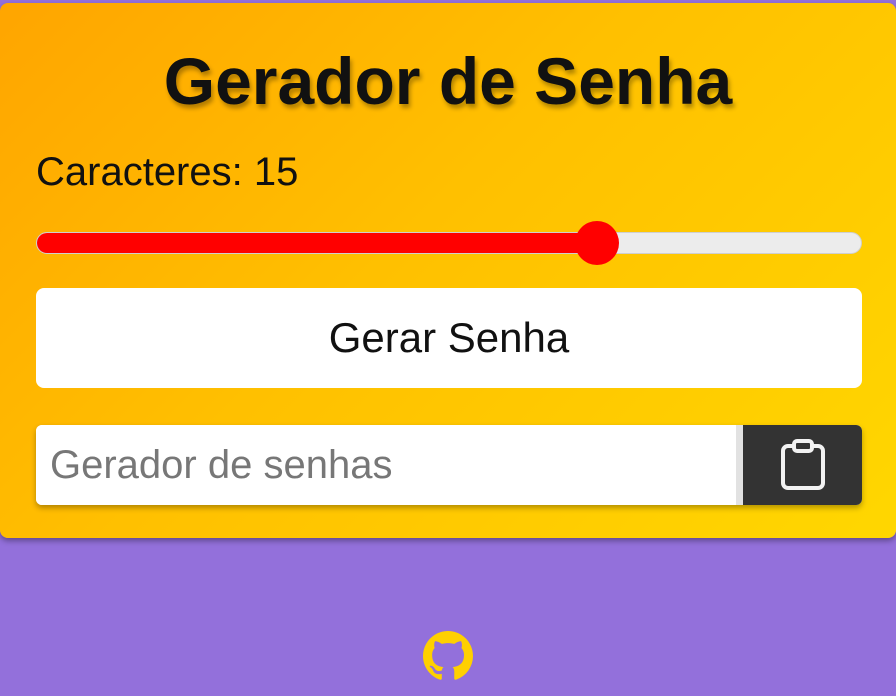 This screenshot has height=696, width=896. What do you see at coordinates (739, 465) in the screenshot?
I see `output-divider` at bounding box center [739, 465].